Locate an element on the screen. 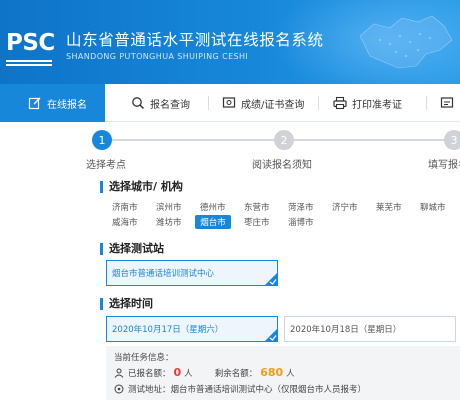 The height and width of the screenshot is (400, 460). nav-more is located at coordinates (449, 103).